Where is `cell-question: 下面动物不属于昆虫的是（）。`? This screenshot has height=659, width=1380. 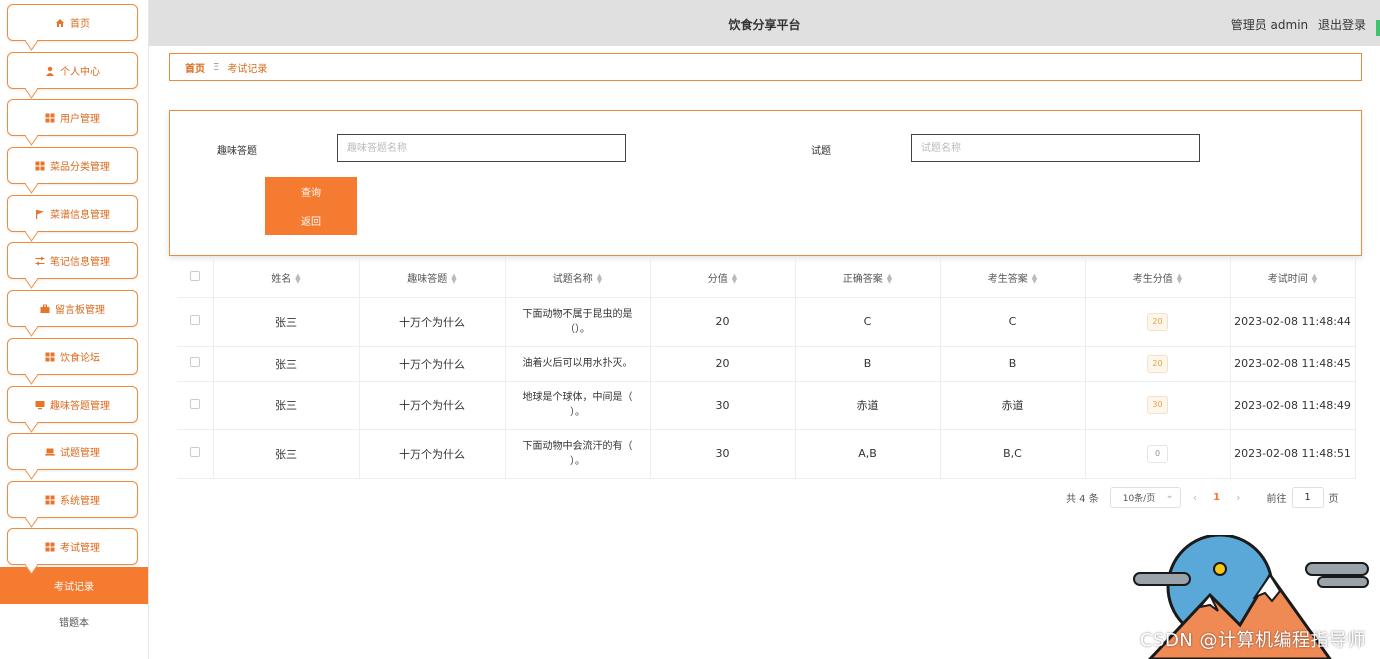 cell-question: 下面动物不属于昆虫的是（）。 is located at coordinates (578, 322).